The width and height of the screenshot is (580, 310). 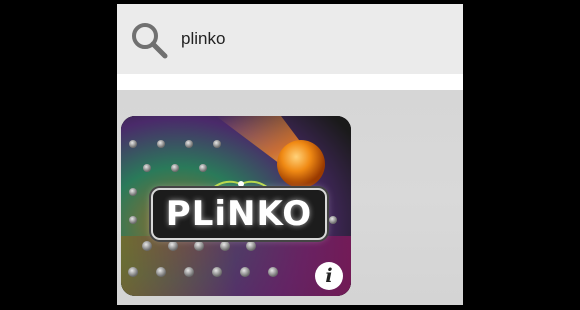 I want to click on game-logo: PLiNKO, so click(x=239, y=214).